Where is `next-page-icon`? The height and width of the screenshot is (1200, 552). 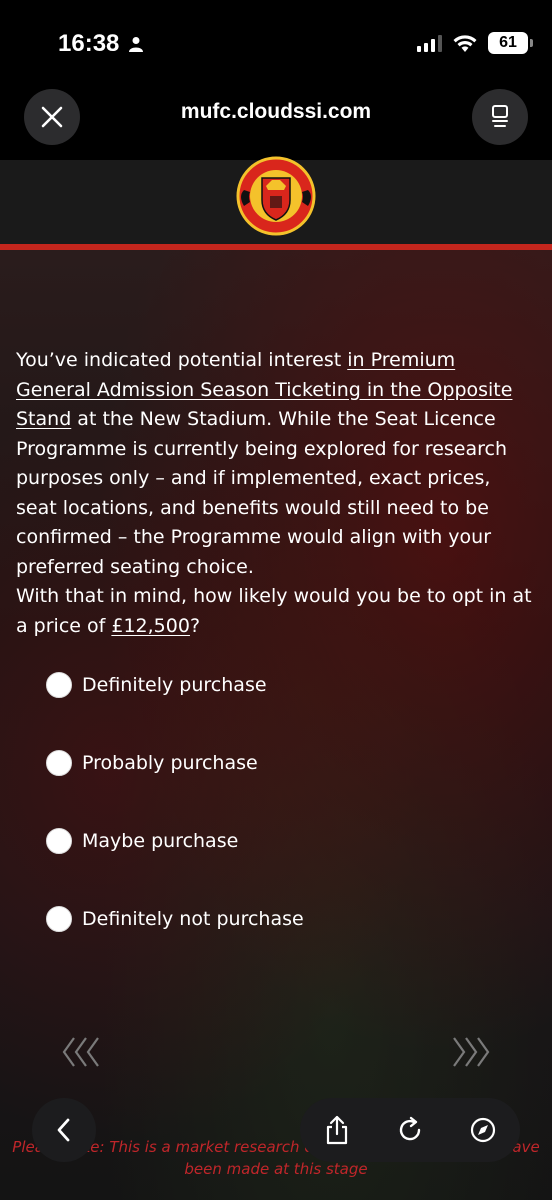 next-page-icon is located at coordinates (470, 1052).